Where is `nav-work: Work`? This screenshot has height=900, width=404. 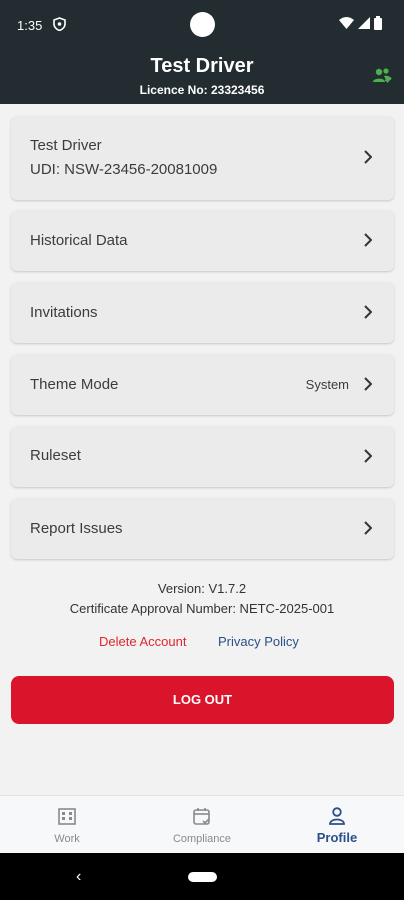
nav-work: Work is located at coordinates (67, 825).